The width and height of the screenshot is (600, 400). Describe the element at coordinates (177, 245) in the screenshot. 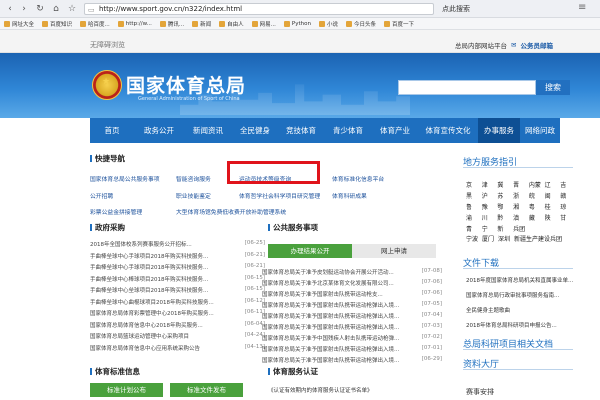

I see `procurement-item: 2018年全国体校系列赛事服务公开招标... [06-25]` at that location.